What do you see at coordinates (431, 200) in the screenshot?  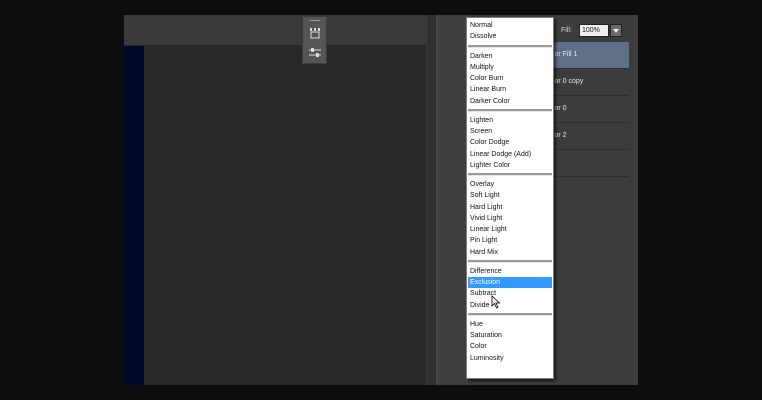 I see `panel-divider` at bounding box center [431, 200].